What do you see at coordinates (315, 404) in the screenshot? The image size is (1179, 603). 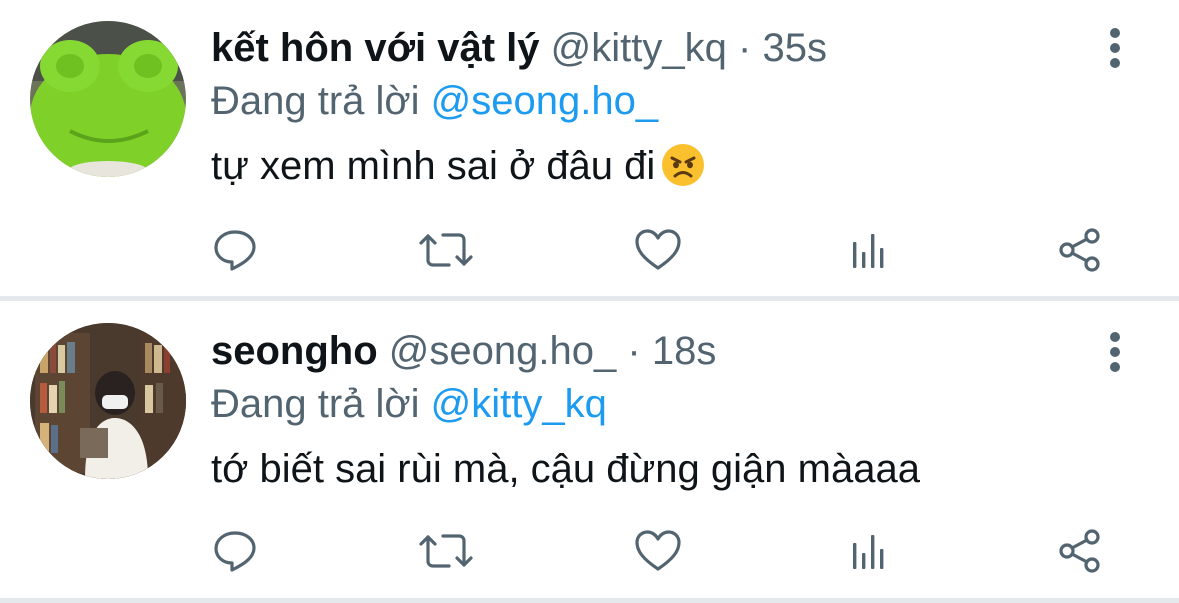 I see `reply-prefix: Đang trả lời` at bounding box center [315, 404].